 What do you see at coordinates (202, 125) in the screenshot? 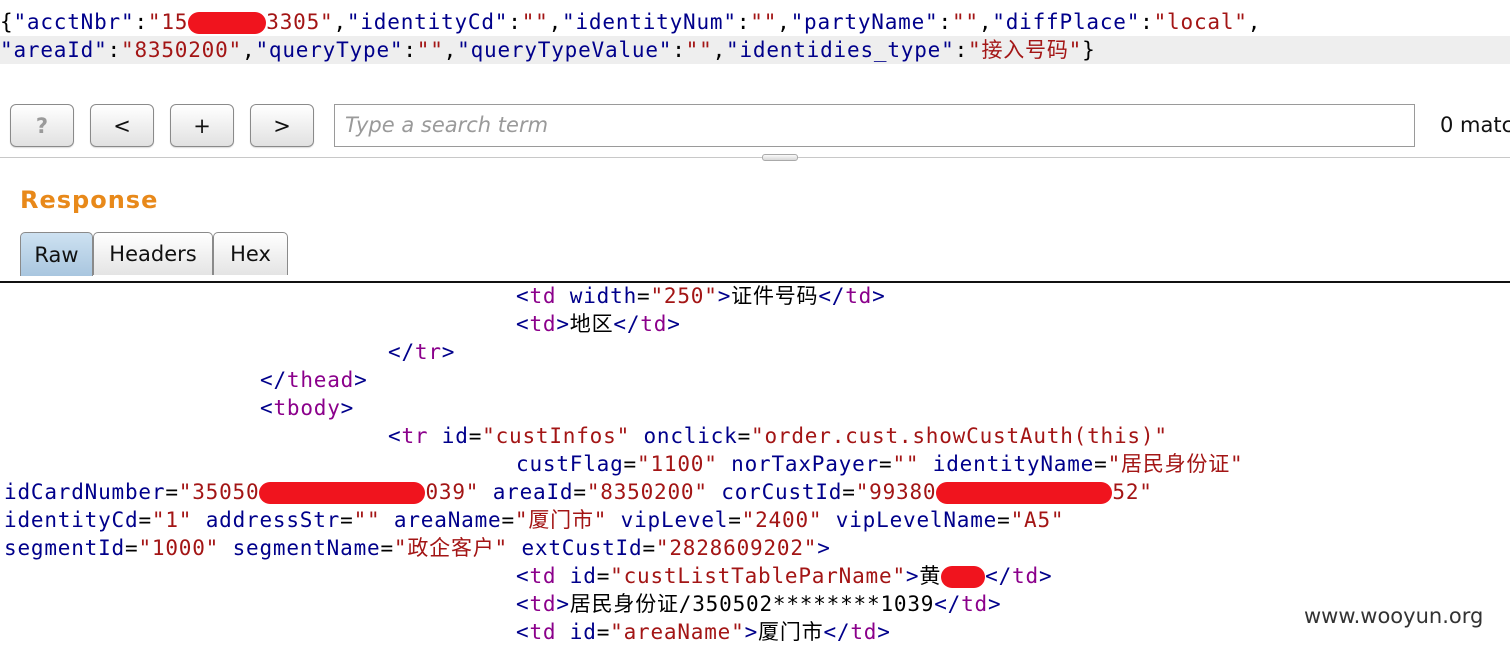
I see `add-button: +` at bounding box center [202, 125].